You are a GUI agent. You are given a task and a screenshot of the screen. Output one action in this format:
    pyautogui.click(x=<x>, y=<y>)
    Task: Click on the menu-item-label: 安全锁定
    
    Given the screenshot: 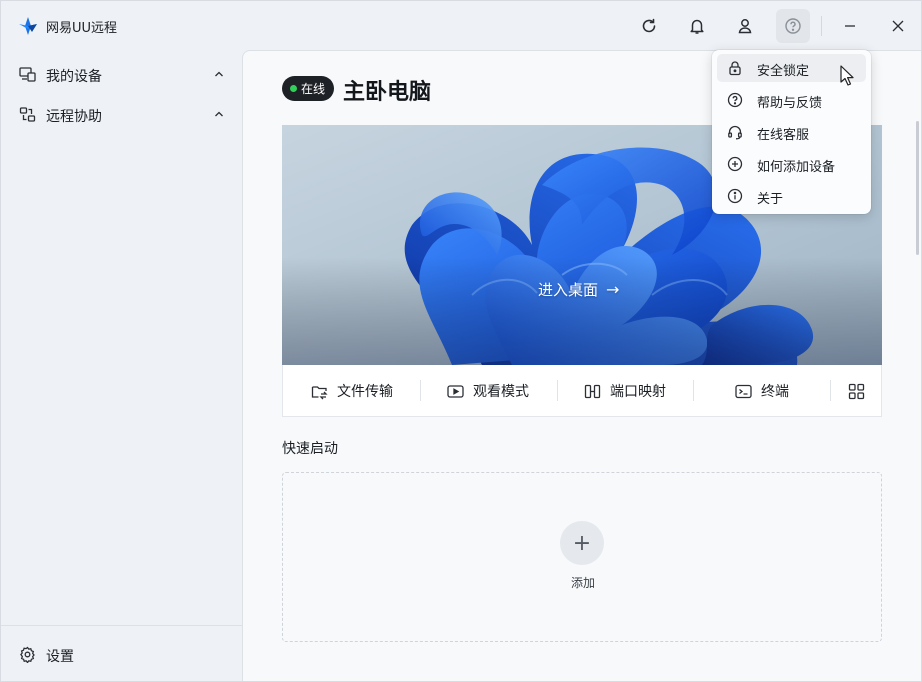 What is the action you would take?
    pyautogui.click(x=783, y=71)
    